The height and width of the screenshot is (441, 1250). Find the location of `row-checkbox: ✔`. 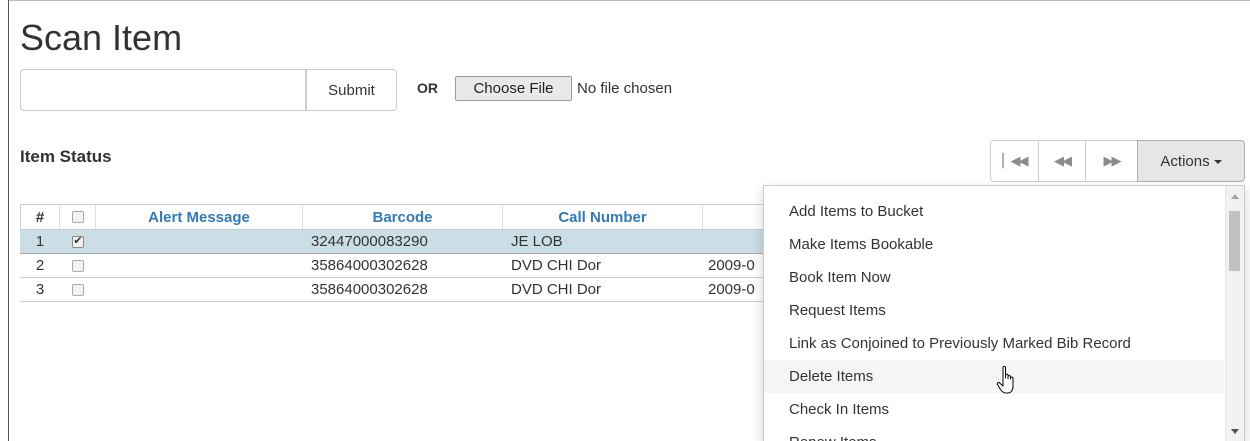

row-checkbox: ✔ is located at coordinates (78, 241).